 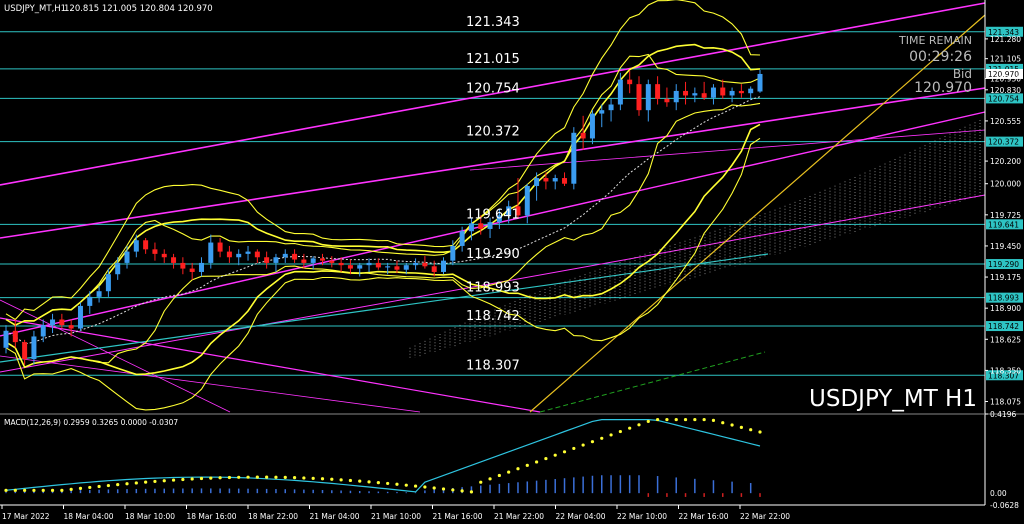 I want to click on price-tick-label: 120.200, so click(x=1005, y=161).